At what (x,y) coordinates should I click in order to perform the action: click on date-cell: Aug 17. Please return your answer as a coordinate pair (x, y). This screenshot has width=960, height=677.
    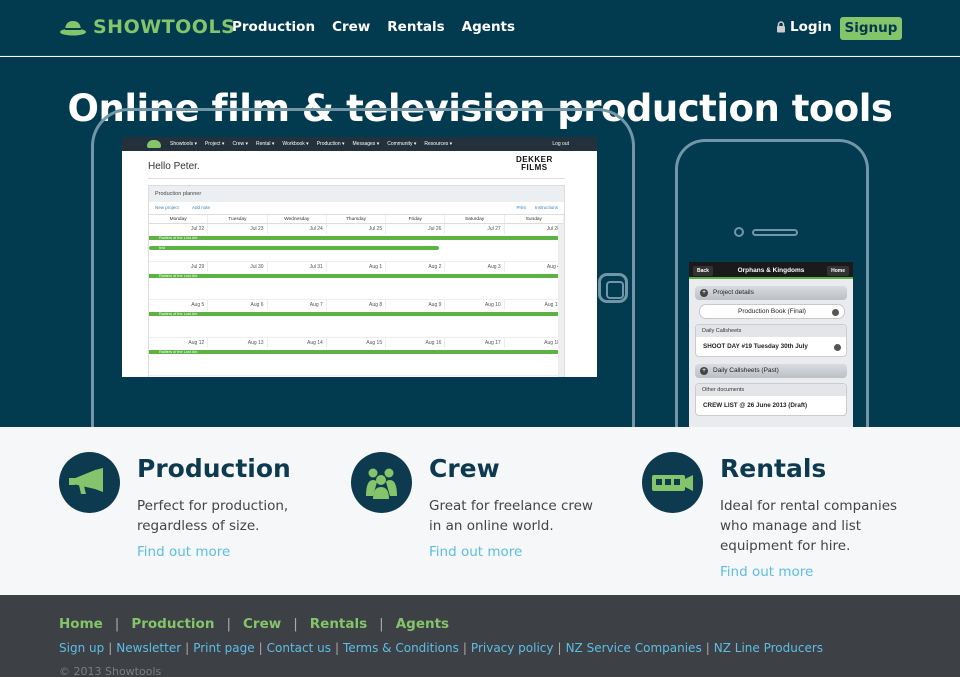
    Looking at the image, I should click on (475, 343).